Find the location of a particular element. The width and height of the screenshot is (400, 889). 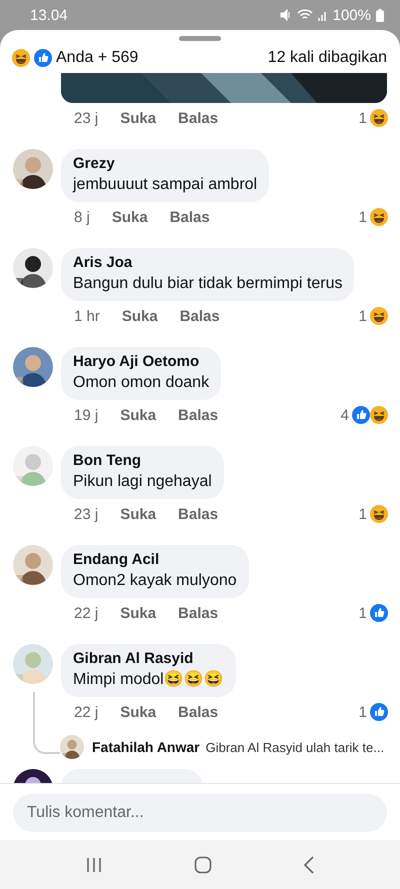

back-icon is located at coordinates (308, 865).